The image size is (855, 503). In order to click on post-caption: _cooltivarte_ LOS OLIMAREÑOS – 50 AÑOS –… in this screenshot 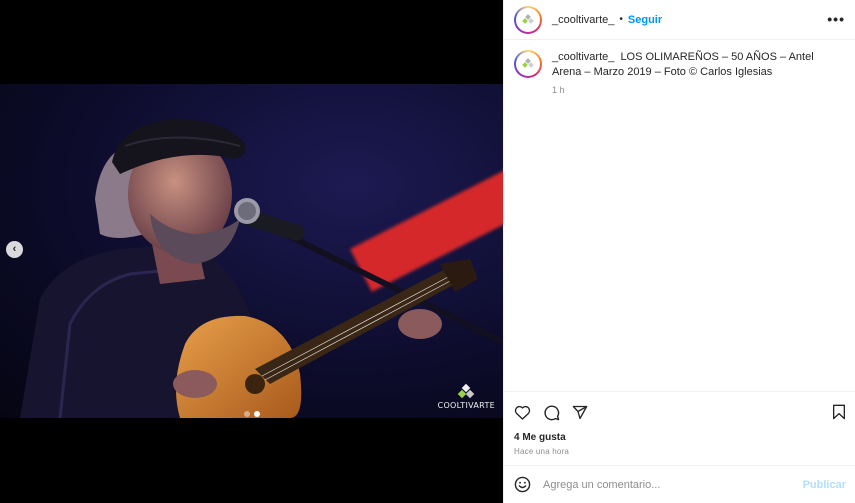, I will do `click(679, 67)`.